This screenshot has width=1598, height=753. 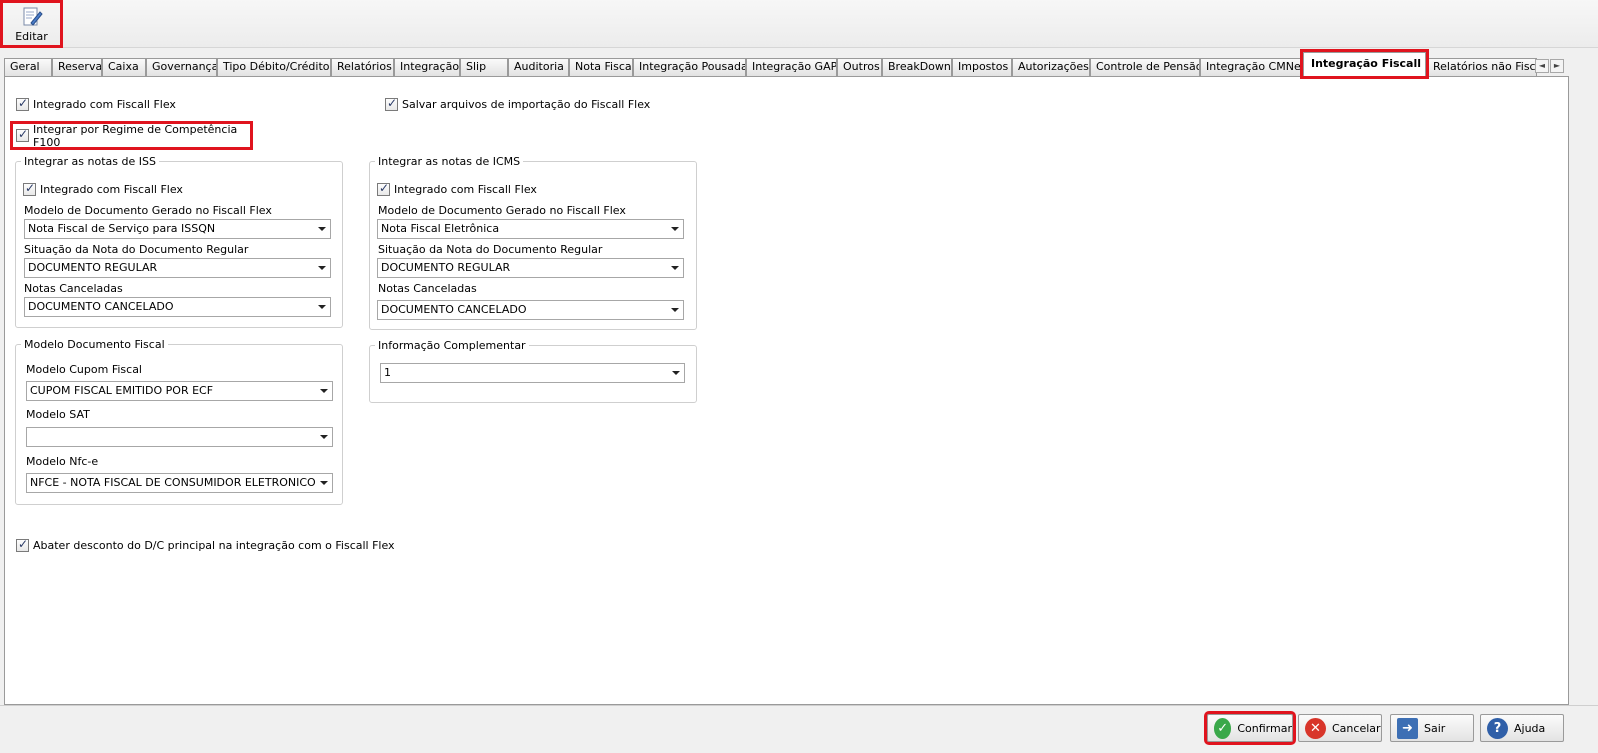 What do you see at coordinates (532, 373) in the screenshot?
I see `informacao-complementar-select: 1` at bounding box center [532, 373].